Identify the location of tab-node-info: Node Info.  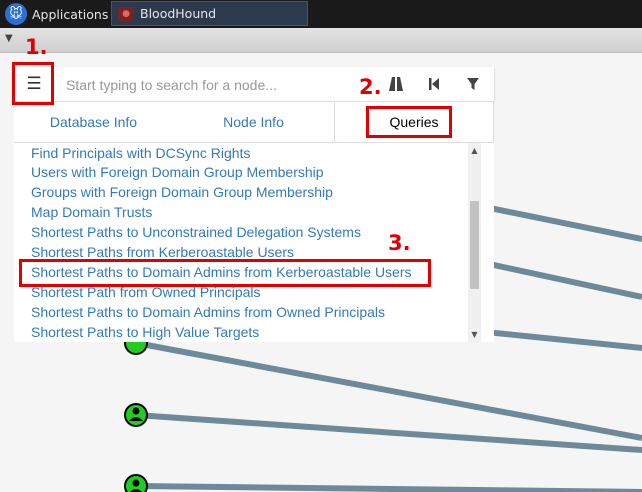
(253, 122).